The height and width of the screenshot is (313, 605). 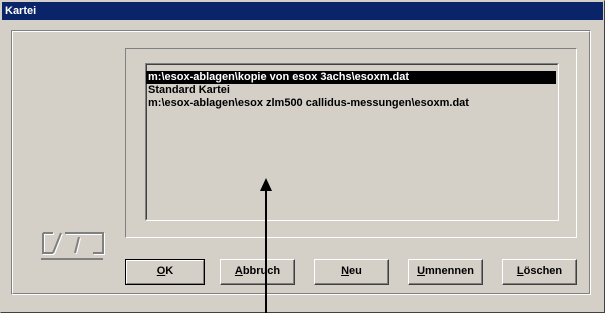 I want to click on umnennen-label-rest: mnennen, so click(x=449, y=271).